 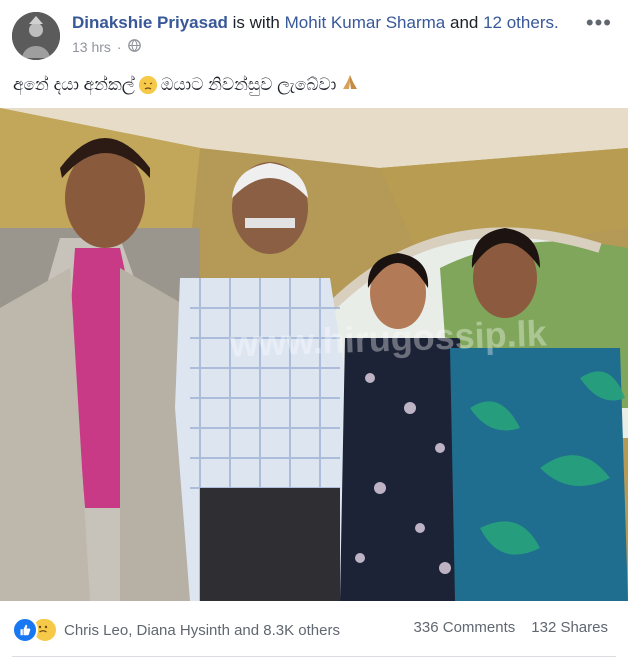 What do you see at coordinates (134, 47) in the screenshot?
I see `globe-icon` at bounding box center [134, 47].